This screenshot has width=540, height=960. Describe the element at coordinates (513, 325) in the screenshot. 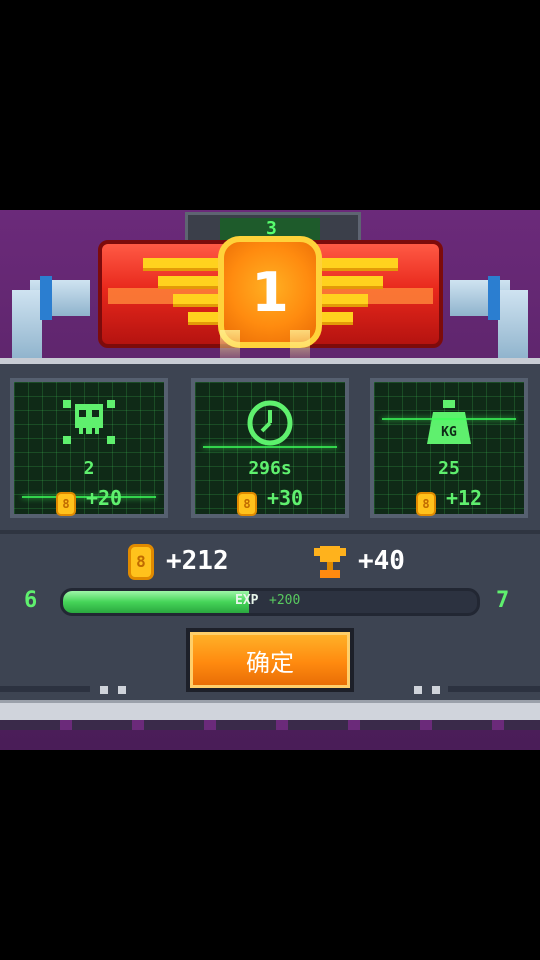

I see `right-pipe-elbow` at that location.